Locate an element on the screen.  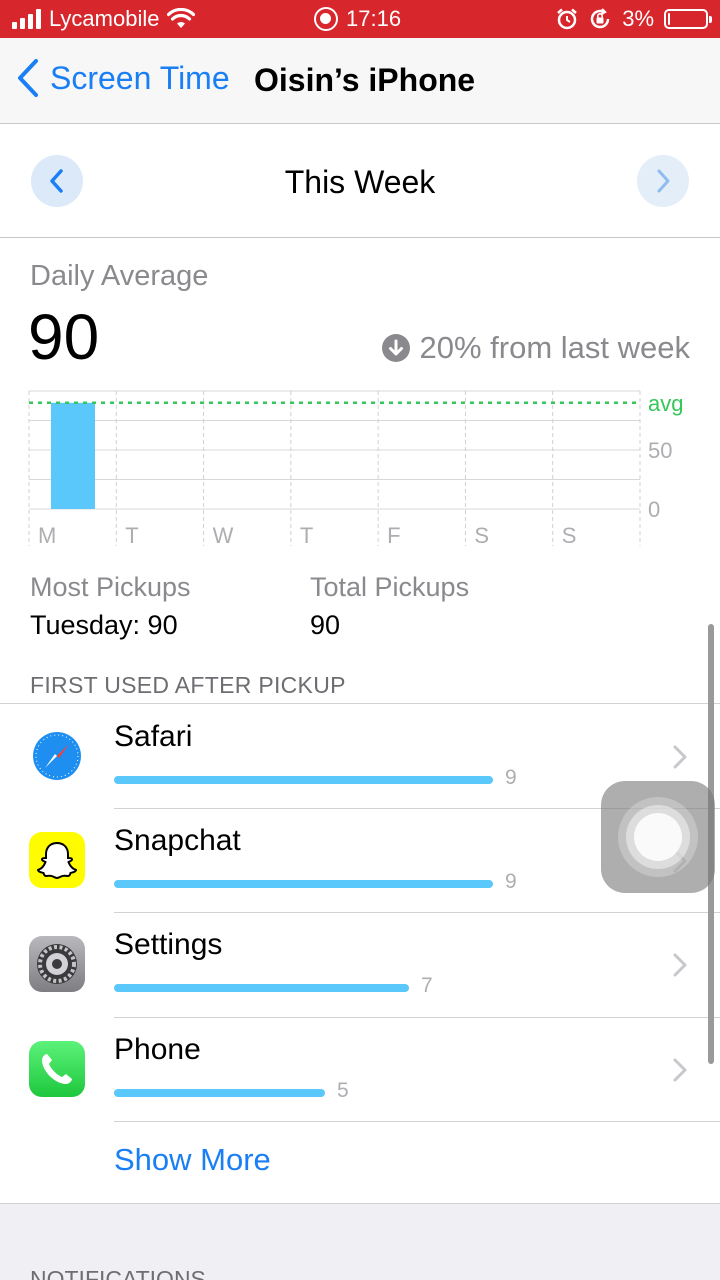
daily-average-label: Daily Average is located at coordinates (119, 276).